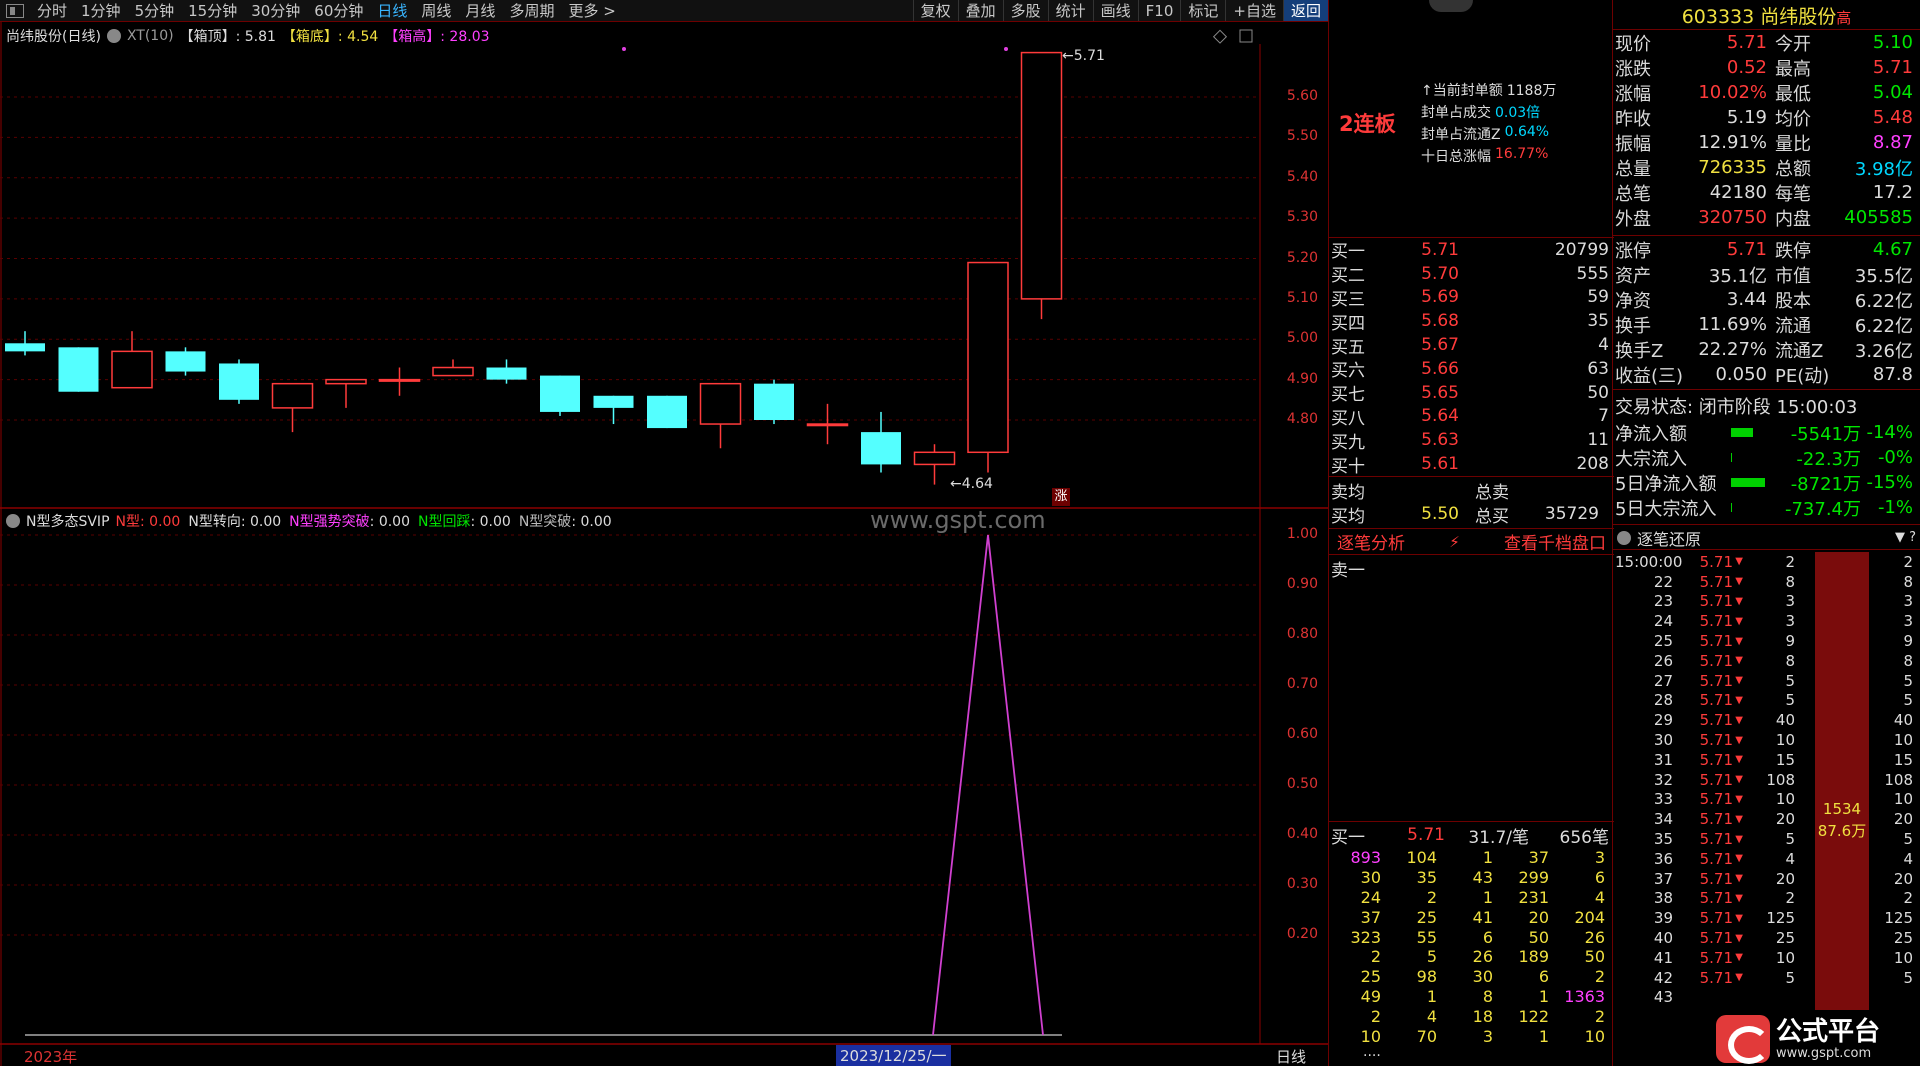 Image resolution: width=1920 pixels, height=1066 pixels. Describe the element at coordinates (1471, 298) in the screenshot. I see `bid-row: 买三 5.69 59` at that location.